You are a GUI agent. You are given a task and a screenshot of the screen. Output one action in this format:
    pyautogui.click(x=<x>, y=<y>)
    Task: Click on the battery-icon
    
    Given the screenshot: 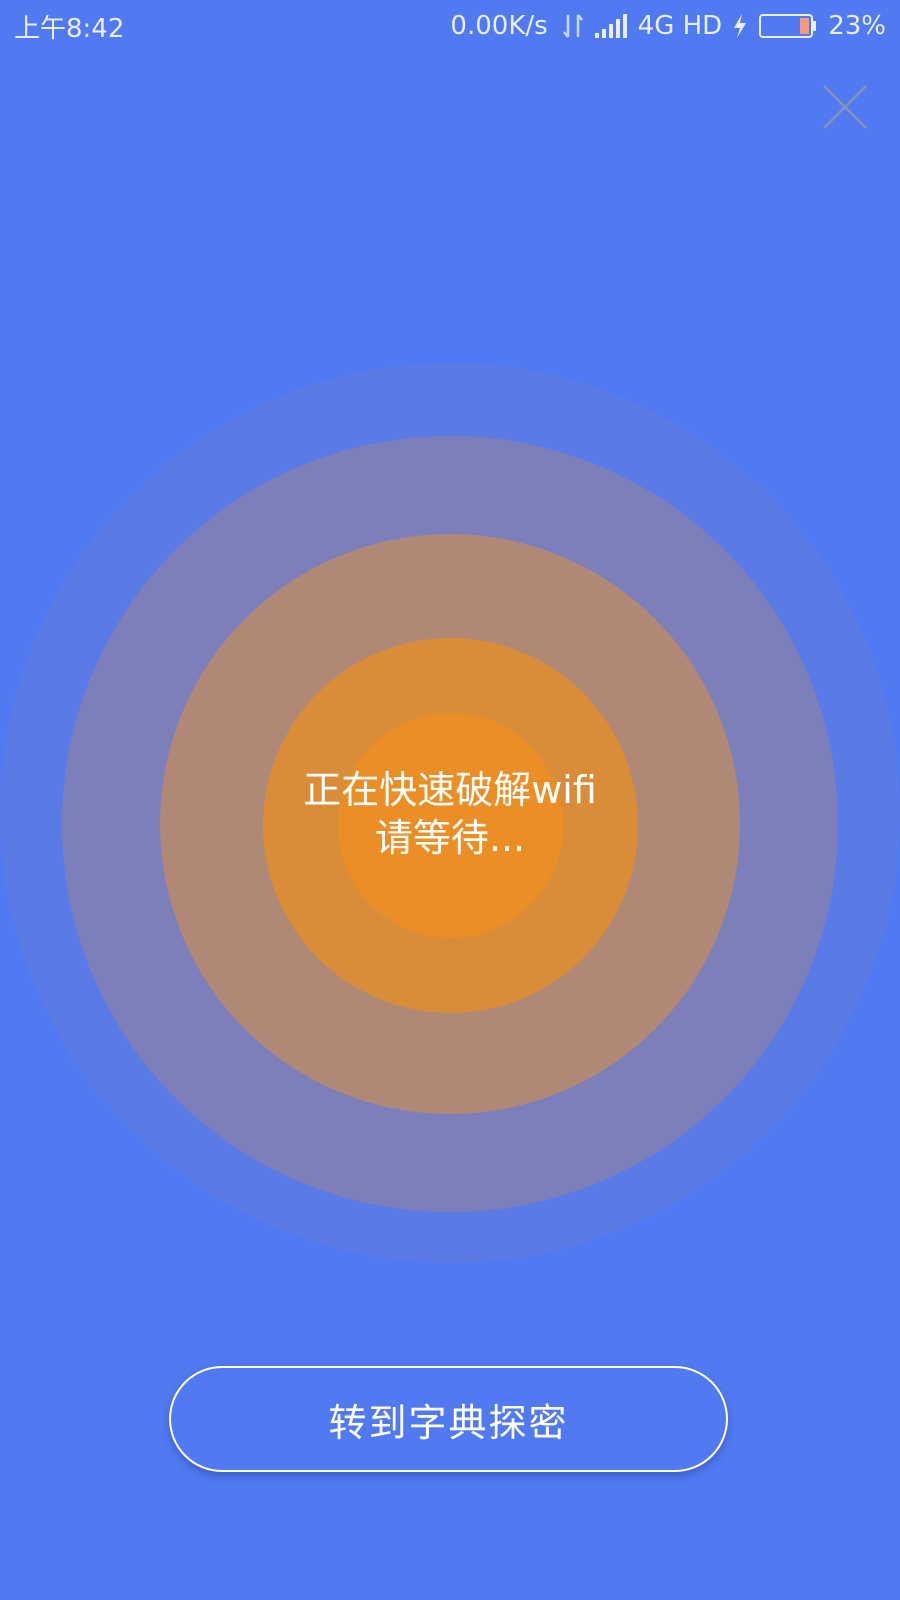 What is the action you would take?
    pyautogui.click(x=788, y=26)
    